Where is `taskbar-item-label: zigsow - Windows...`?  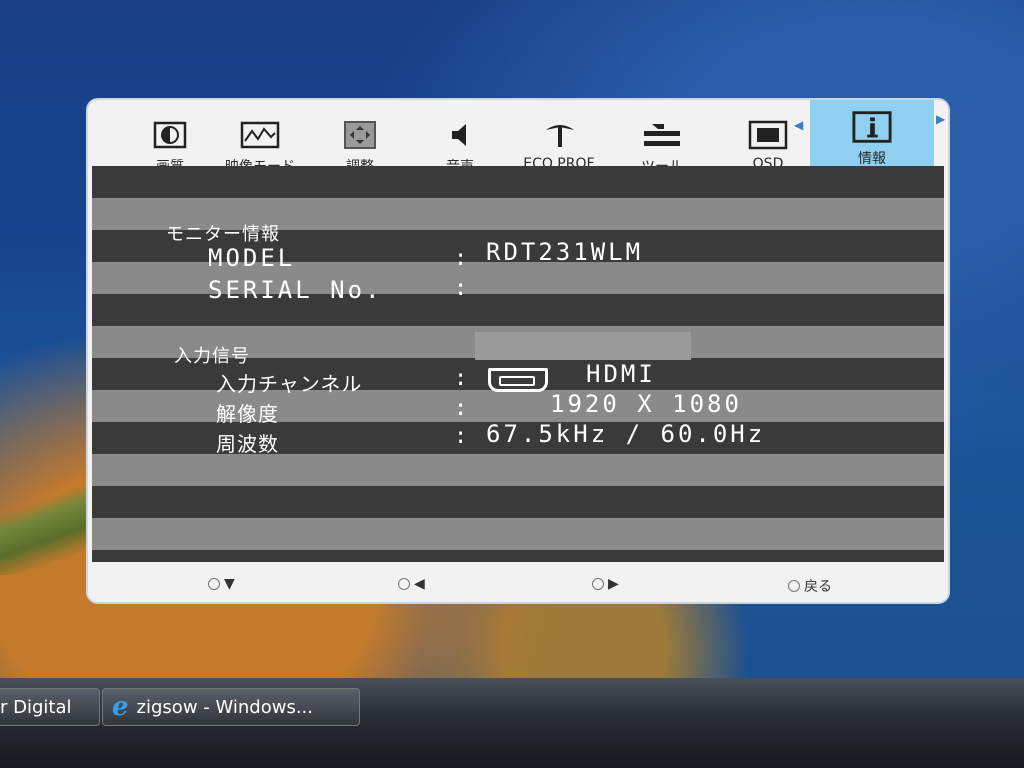
taskbar-item-label: zigsow - Windows... is located at coordinates (224, 707).